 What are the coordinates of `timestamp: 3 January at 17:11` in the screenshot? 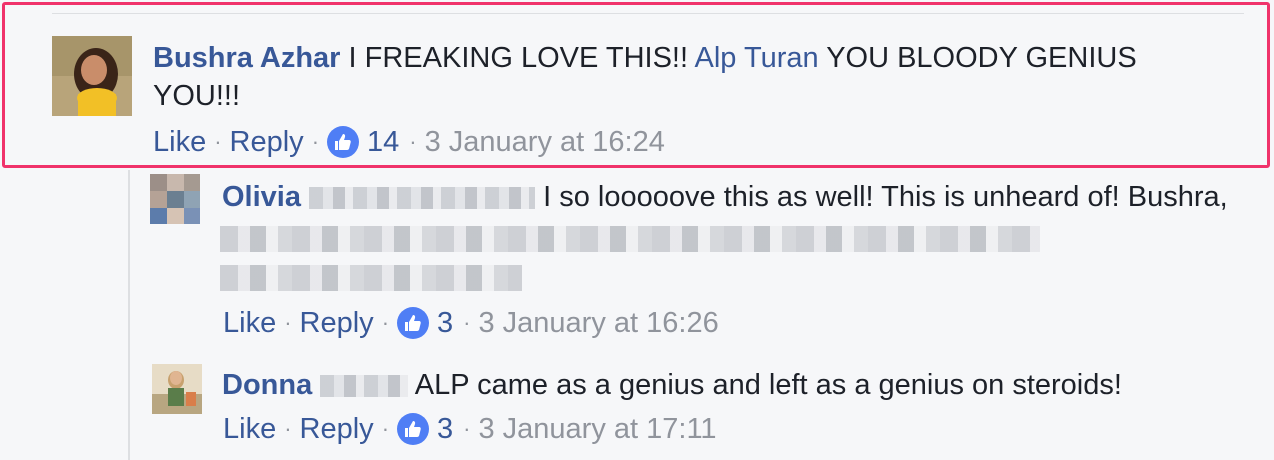 It's located at (597, 429).